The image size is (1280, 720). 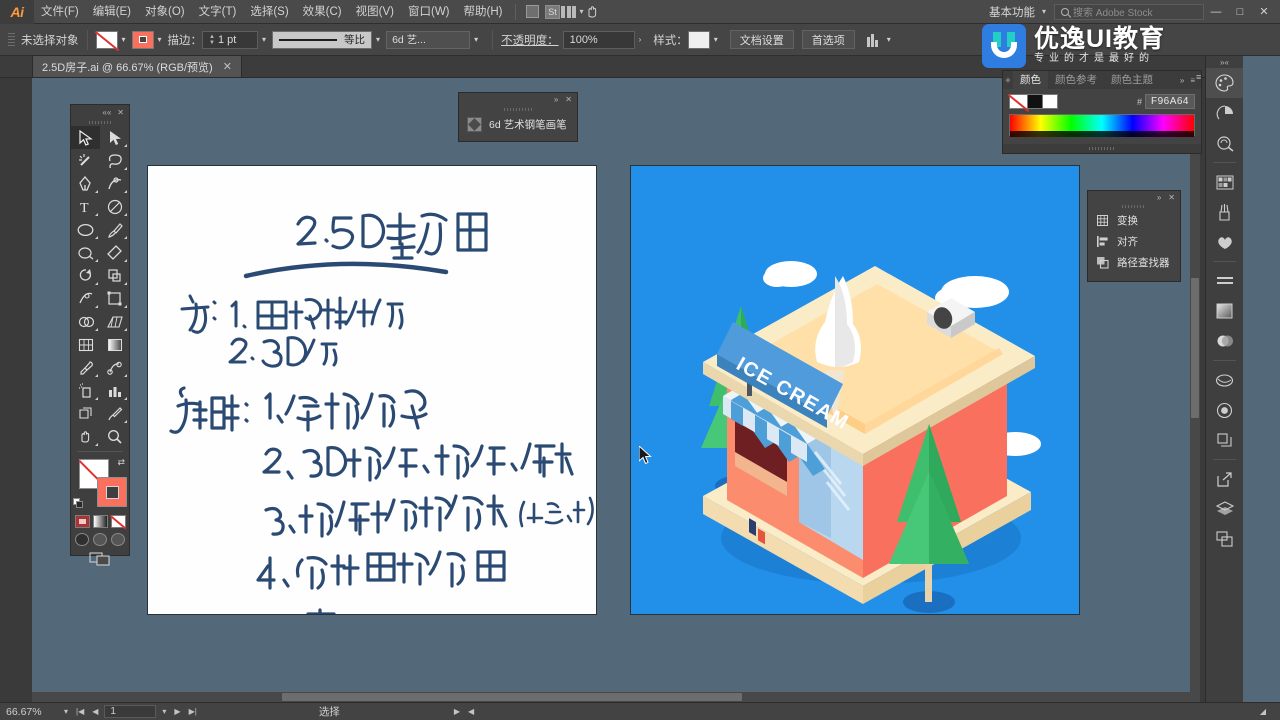 What do you see at coordinates (698, 39) in the screenshot?
I see `graphic-style-swatch` at bounding box center [698, 39].